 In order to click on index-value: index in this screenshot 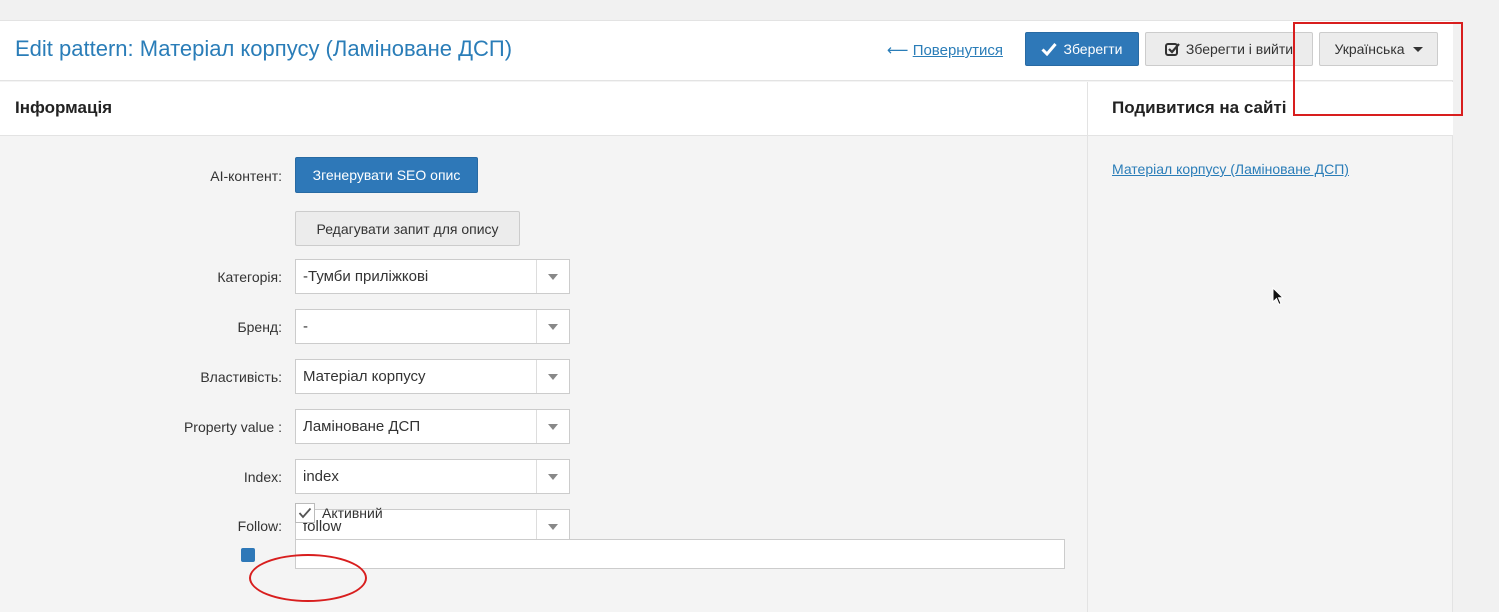, I will do `click(321, 476)`.